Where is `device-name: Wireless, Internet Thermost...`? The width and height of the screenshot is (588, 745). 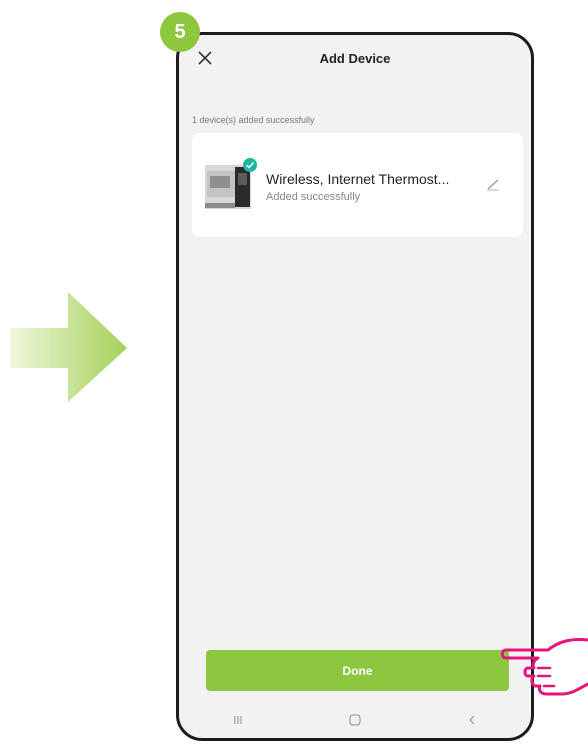 device-name: Wireless, Internet Thermost... is located at coordinates (358, 179).